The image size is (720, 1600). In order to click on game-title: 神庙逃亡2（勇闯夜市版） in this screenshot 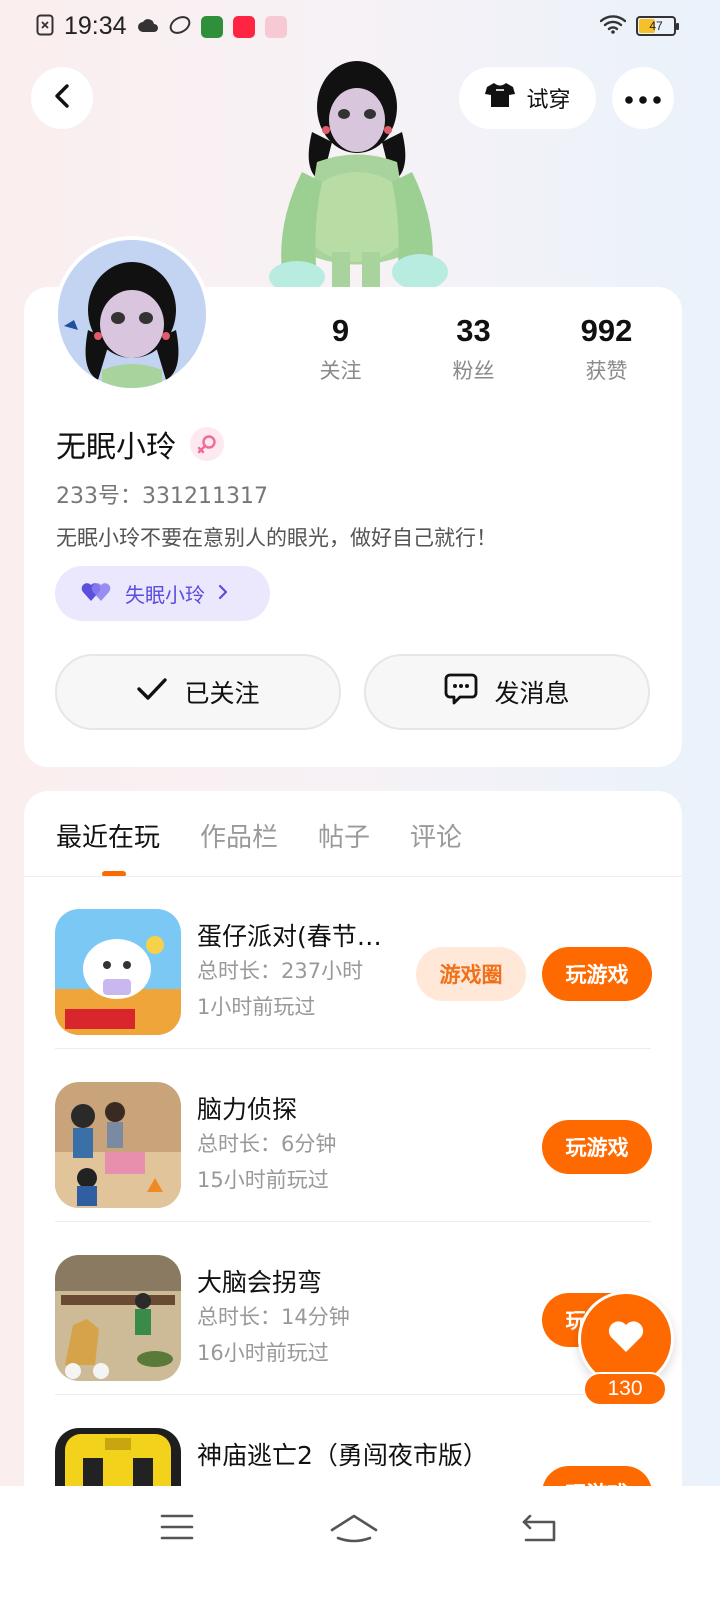, I will do `click(342, 1455)`.